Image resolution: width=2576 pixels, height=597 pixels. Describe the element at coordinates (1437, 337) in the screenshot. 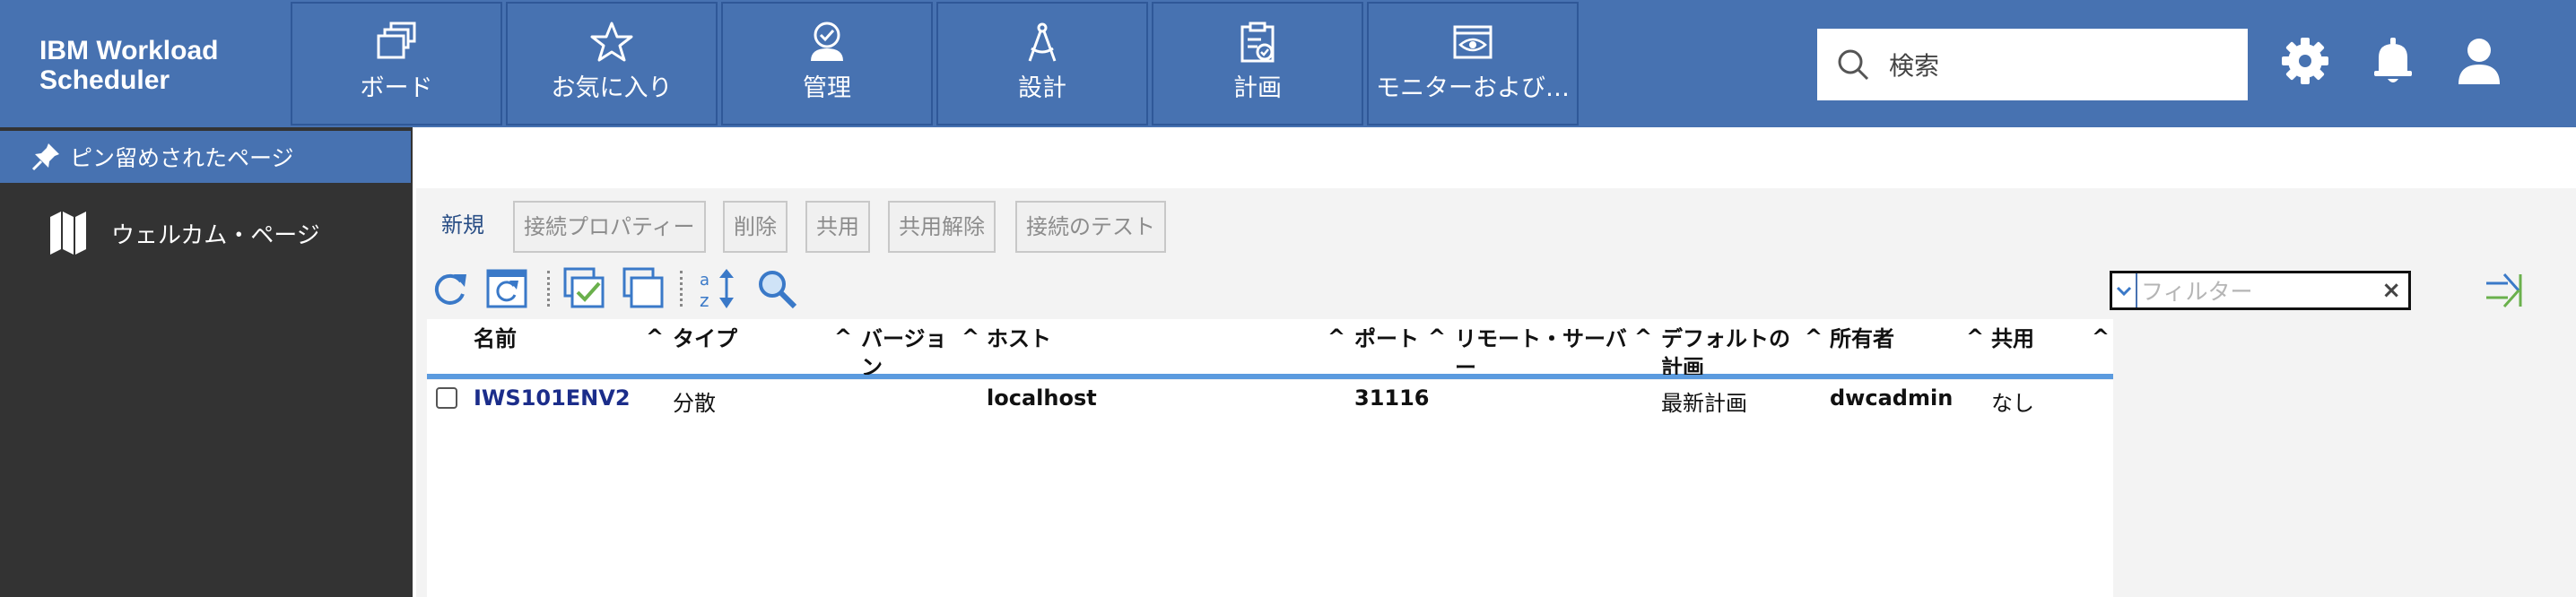

I see `sort-caret-port: ^` at that location.